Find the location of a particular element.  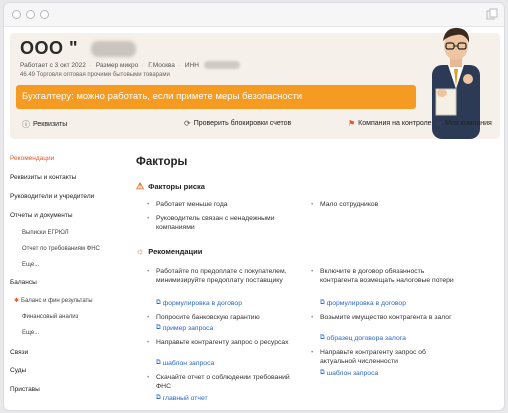

under-control-button: ⚑ Компания на контроле is located at coordinates (390, 123).